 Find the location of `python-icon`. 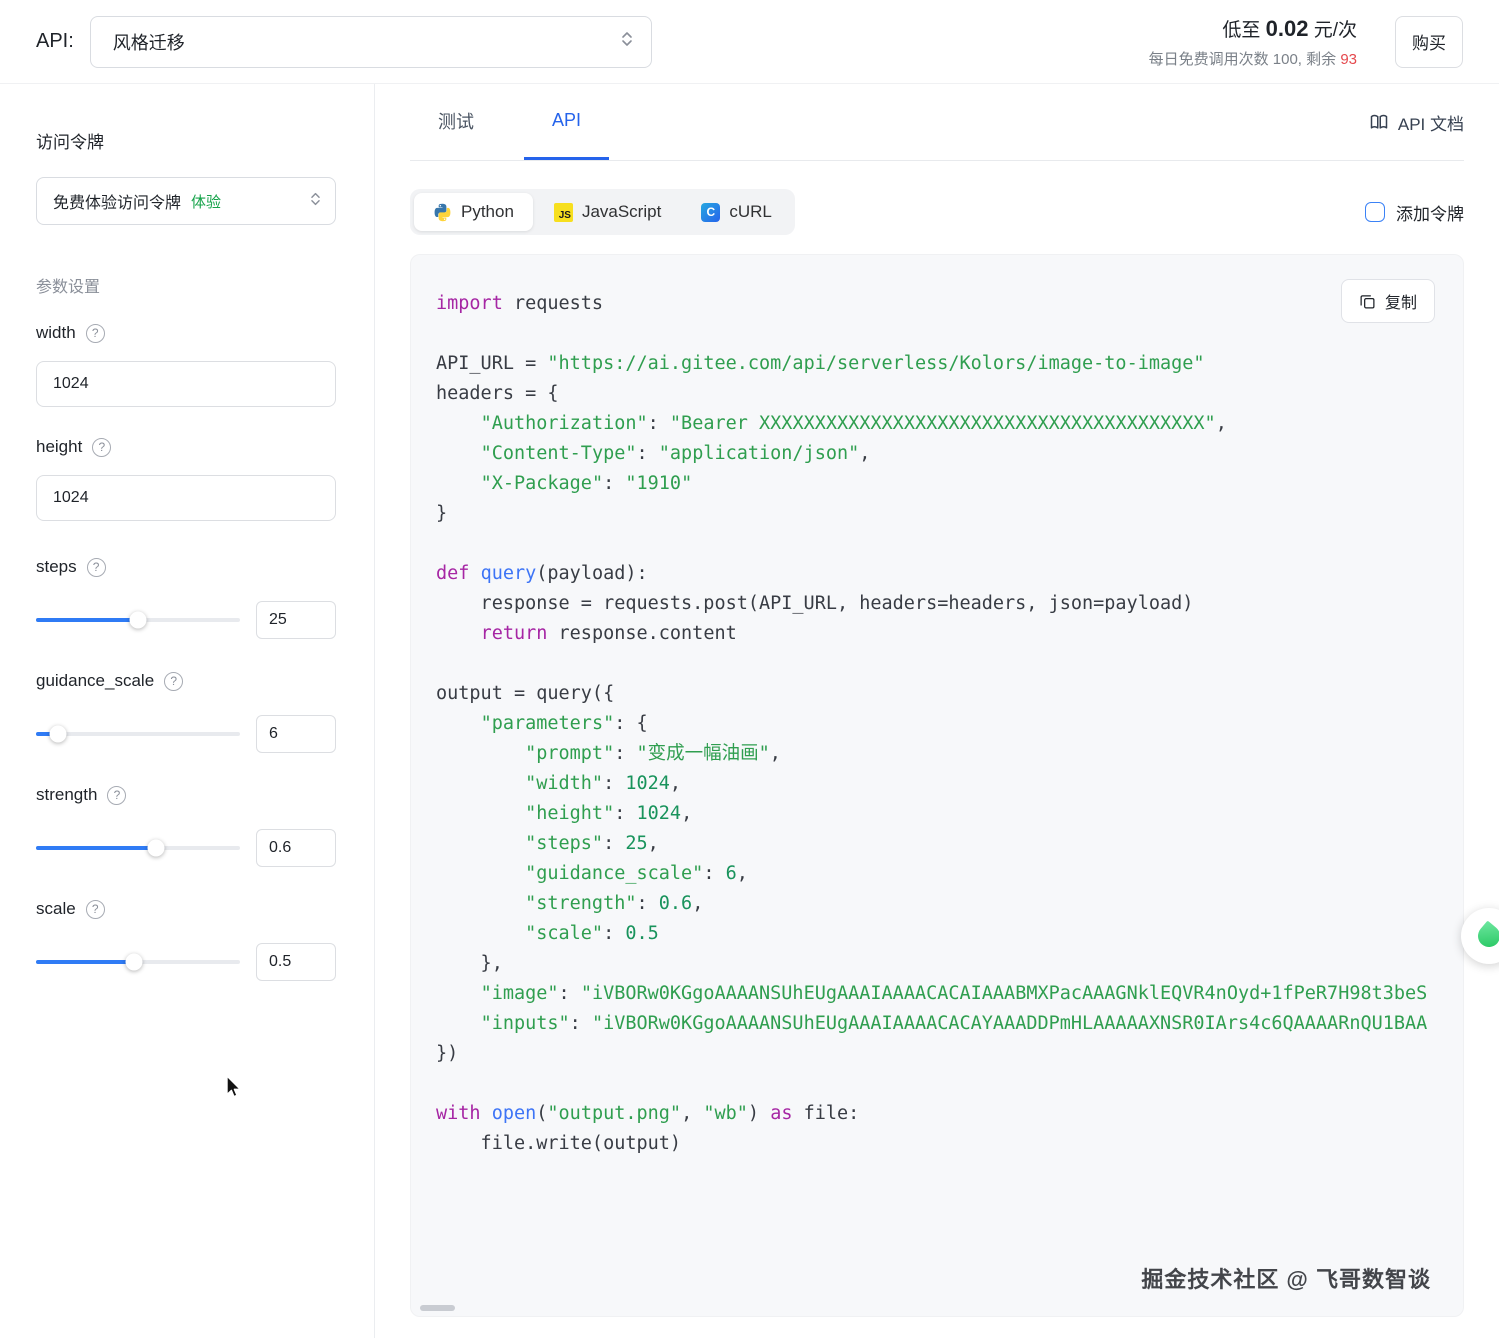

python-icon is located at coordinates (442, 212).